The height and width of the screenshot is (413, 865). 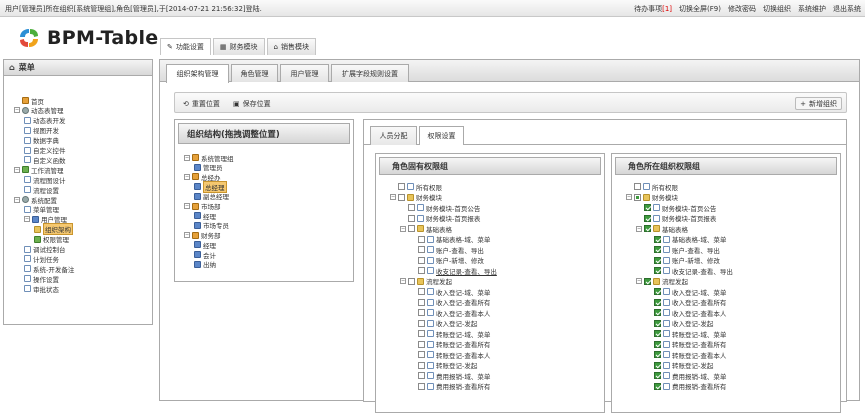 I want to click on sidebar-item: 调试控制台, so click(x=45, y=249).